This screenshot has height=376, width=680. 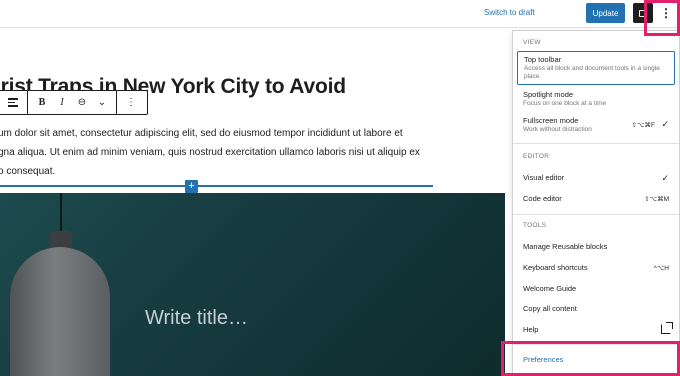 I want to click on align-group, so click(x=14, y=102).